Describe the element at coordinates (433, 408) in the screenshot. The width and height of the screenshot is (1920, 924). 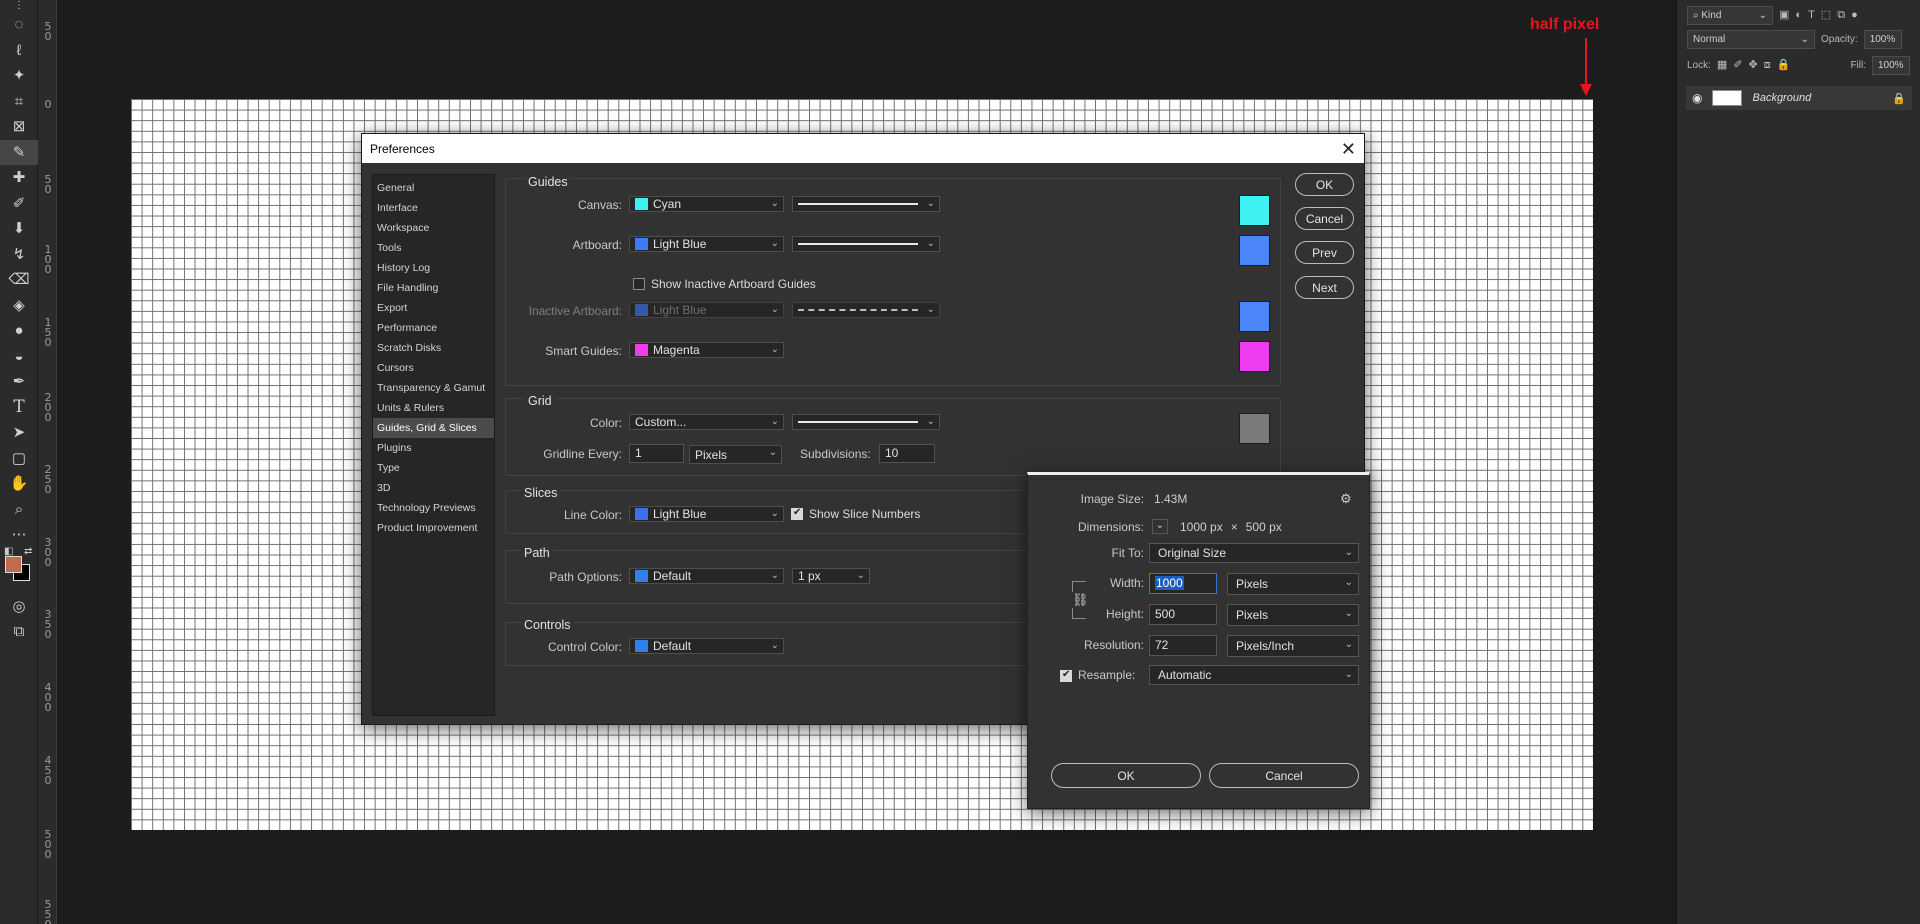
I see `pref-nav-item: Units & Rulers` at that location.